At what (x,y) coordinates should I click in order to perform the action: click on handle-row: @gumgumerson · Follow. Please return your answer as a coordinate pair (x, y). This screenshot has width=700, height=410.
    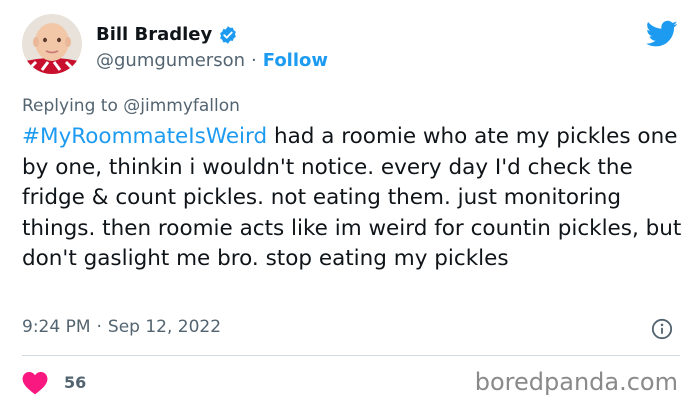
    Looking at the image, I should click on (212, 60).